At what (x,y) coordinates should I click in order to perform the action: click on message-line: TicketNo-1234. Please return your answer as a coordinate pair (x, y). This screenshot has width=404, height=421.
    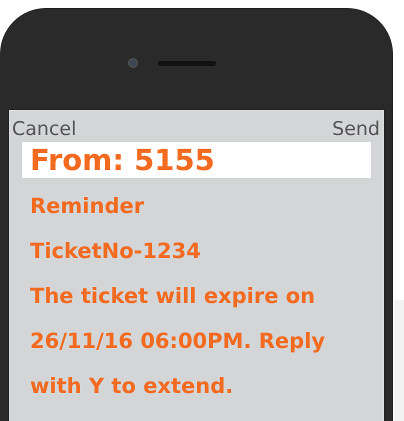
    Looking at the image, I should click on (116, 251).